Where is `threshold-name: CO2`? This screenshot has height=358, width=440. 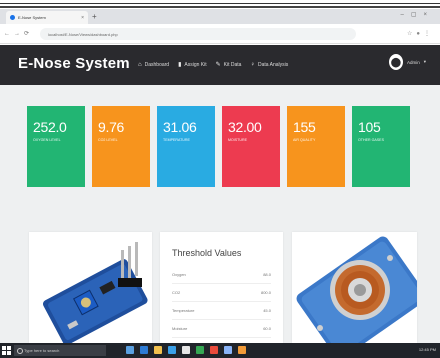 threshold-name: CO2 is located at coordinates (176, 292).